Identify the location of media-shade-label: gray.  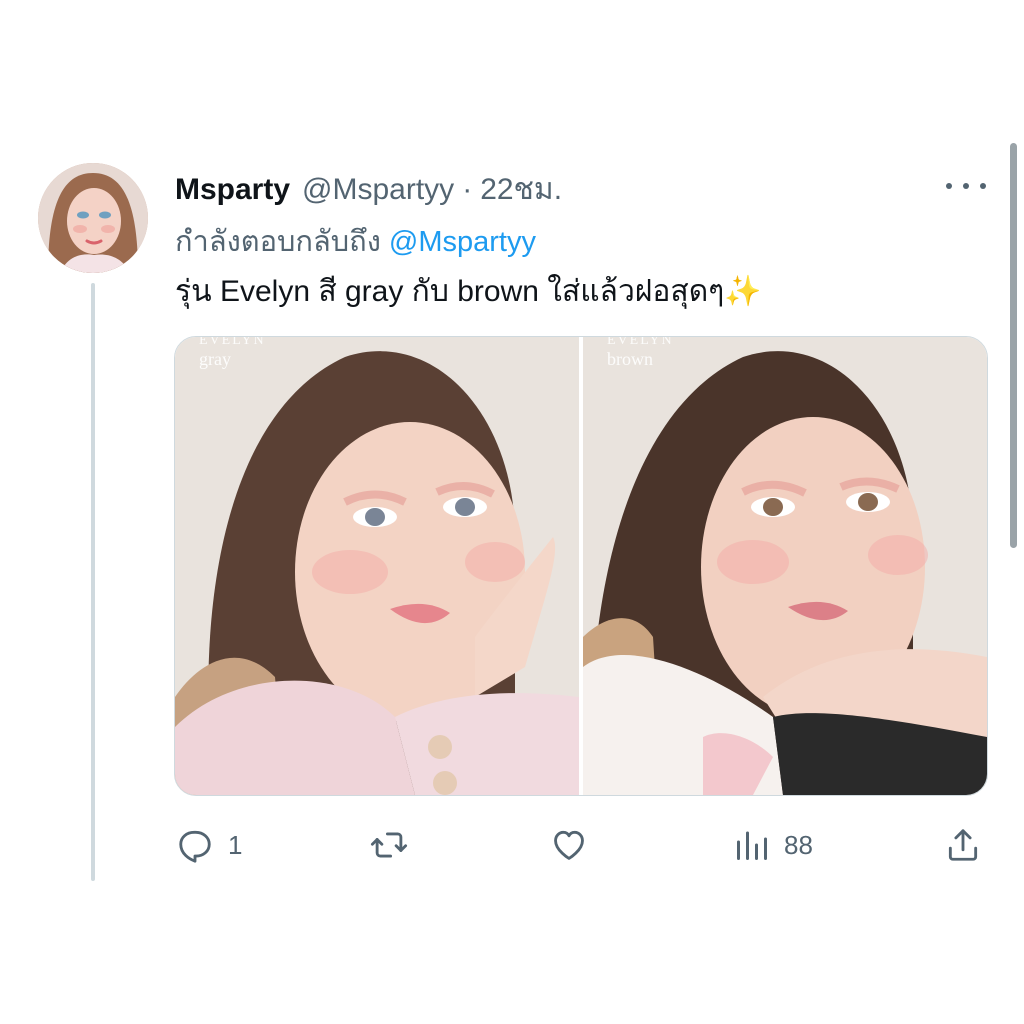
(215, 359).